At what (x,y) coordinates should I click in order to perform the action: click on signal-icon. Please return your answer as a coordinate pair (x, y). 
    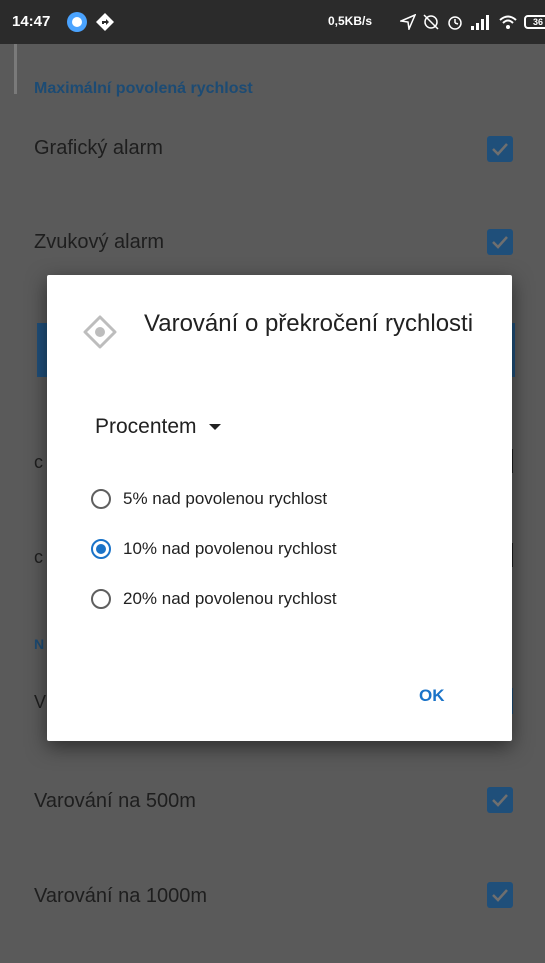
    Looking at the image, I should click on (480, 22).